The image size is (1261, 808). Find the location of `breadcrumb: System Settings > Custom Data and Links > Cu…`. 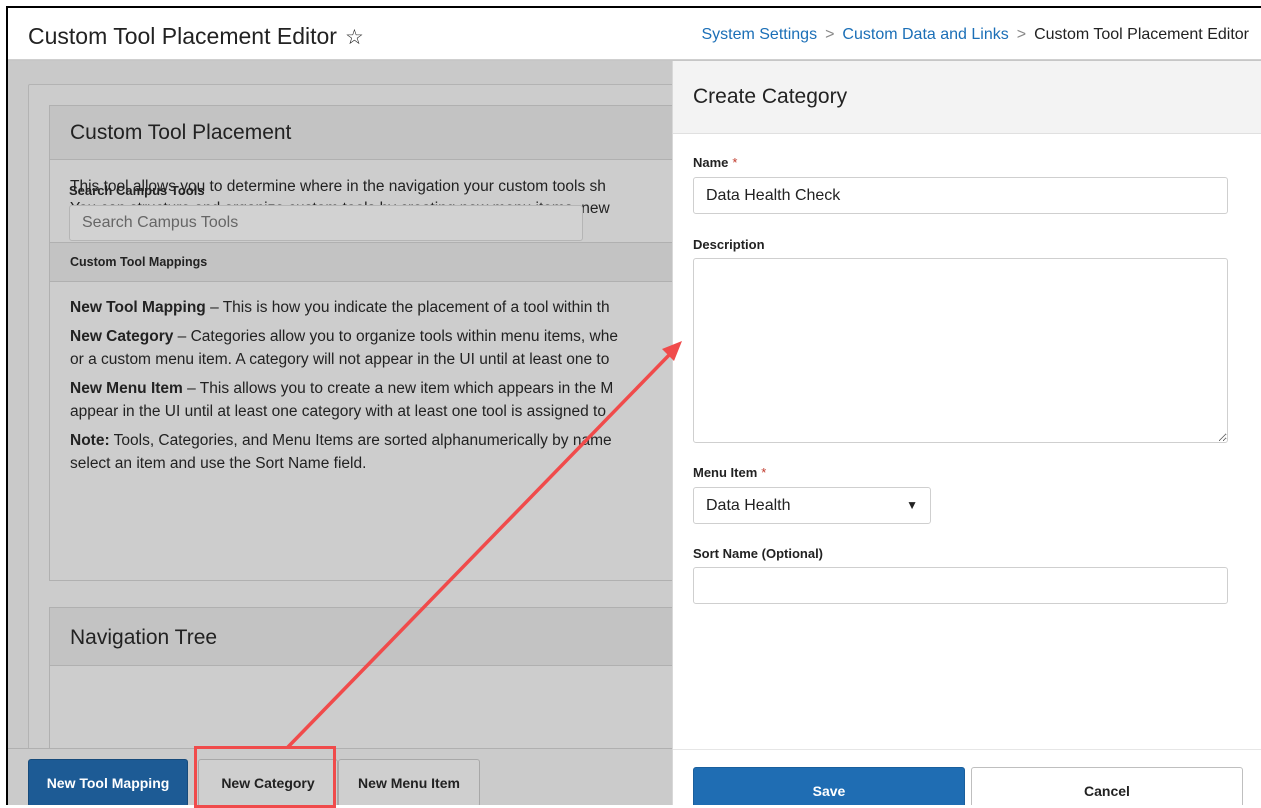

breadcrumb: System Settings > Custom Data and Links > Cu… is located at coordinates (975, 35).